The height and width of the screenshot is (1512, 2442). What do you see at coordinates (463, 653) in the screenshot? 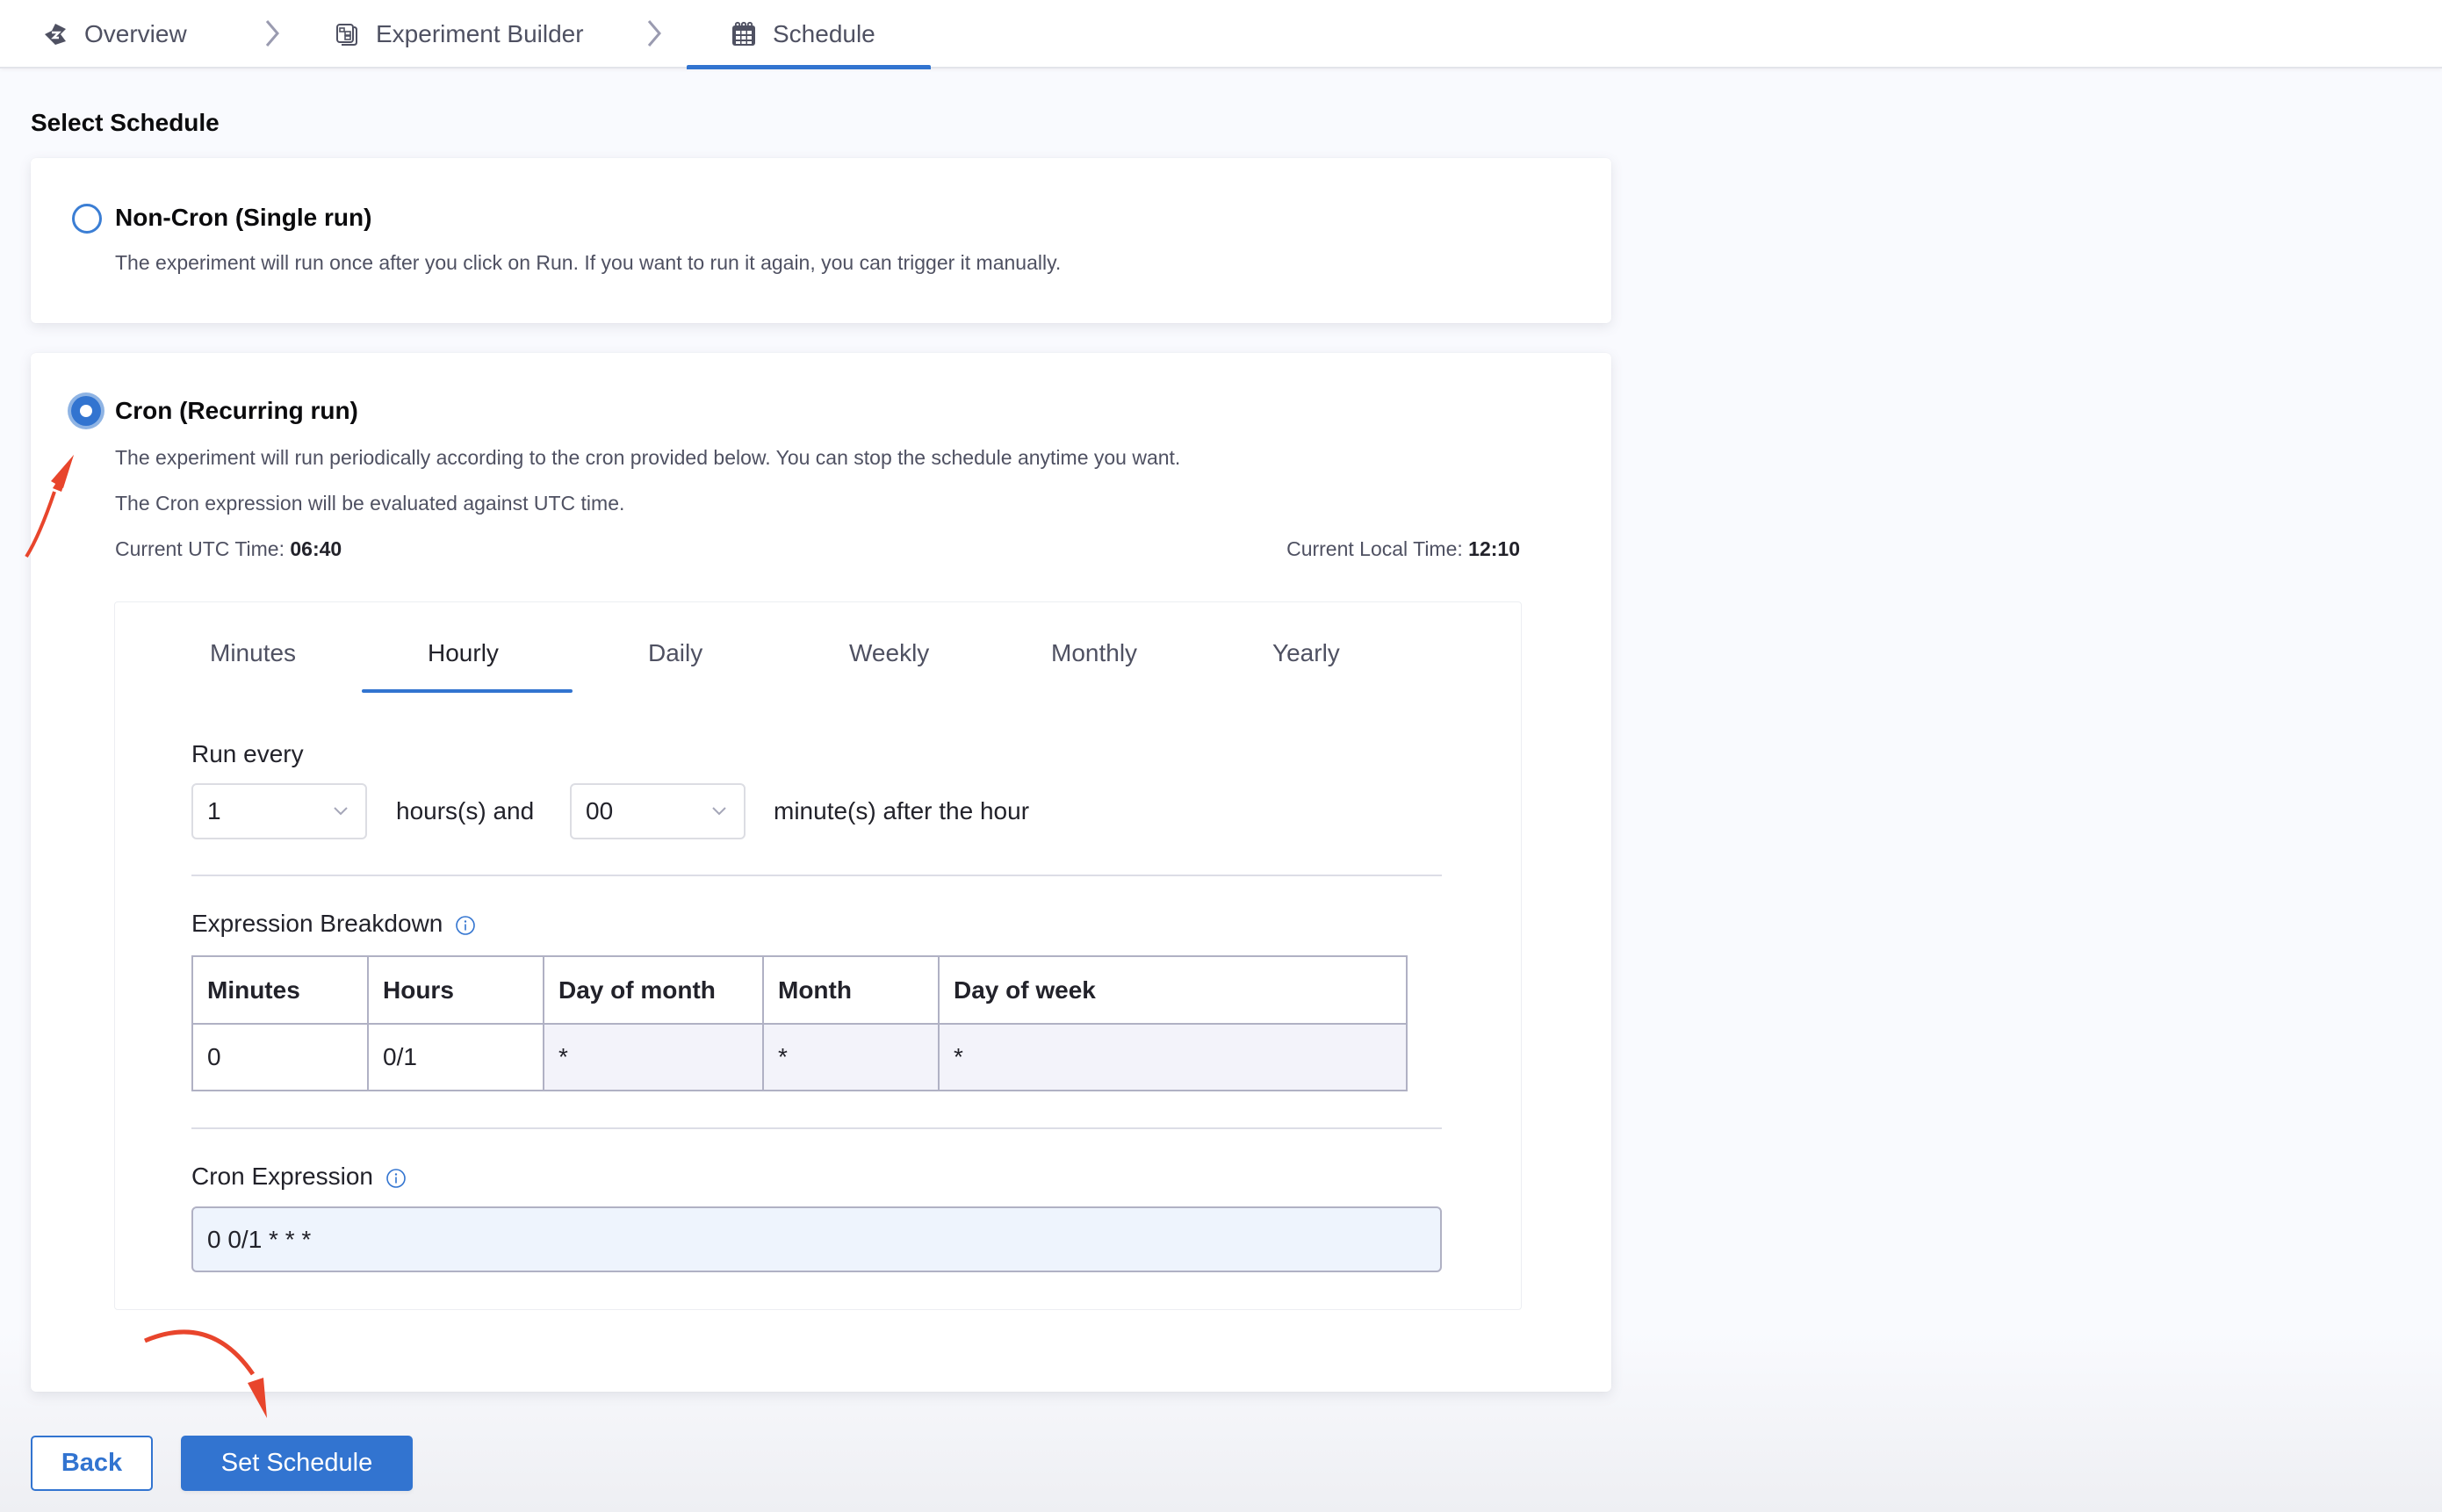
I see `tab-hourly: Hourly` at bounding box center [463, 653].